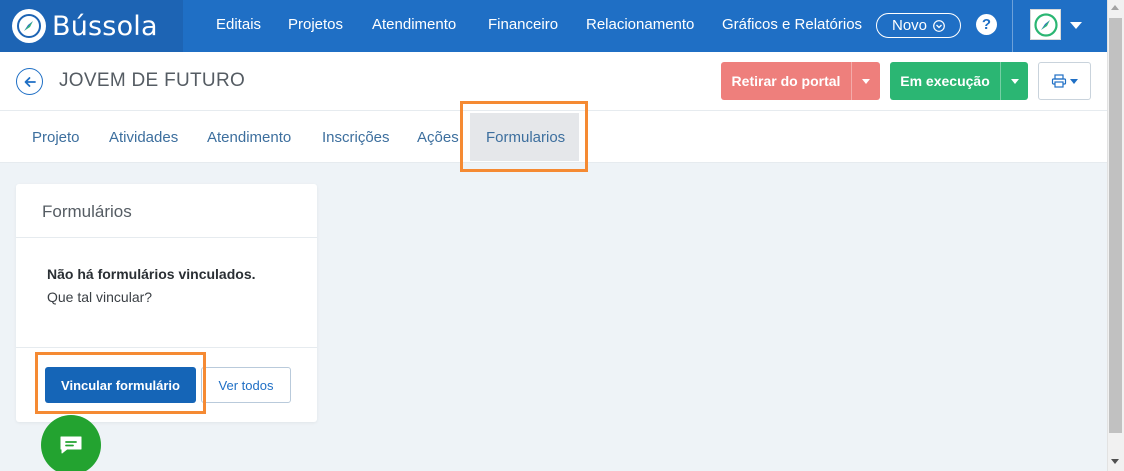 The image size is (1124, 471). Describe the element at coordinates (29, 26) in the screenshot. I see `compass-icon` at that location.